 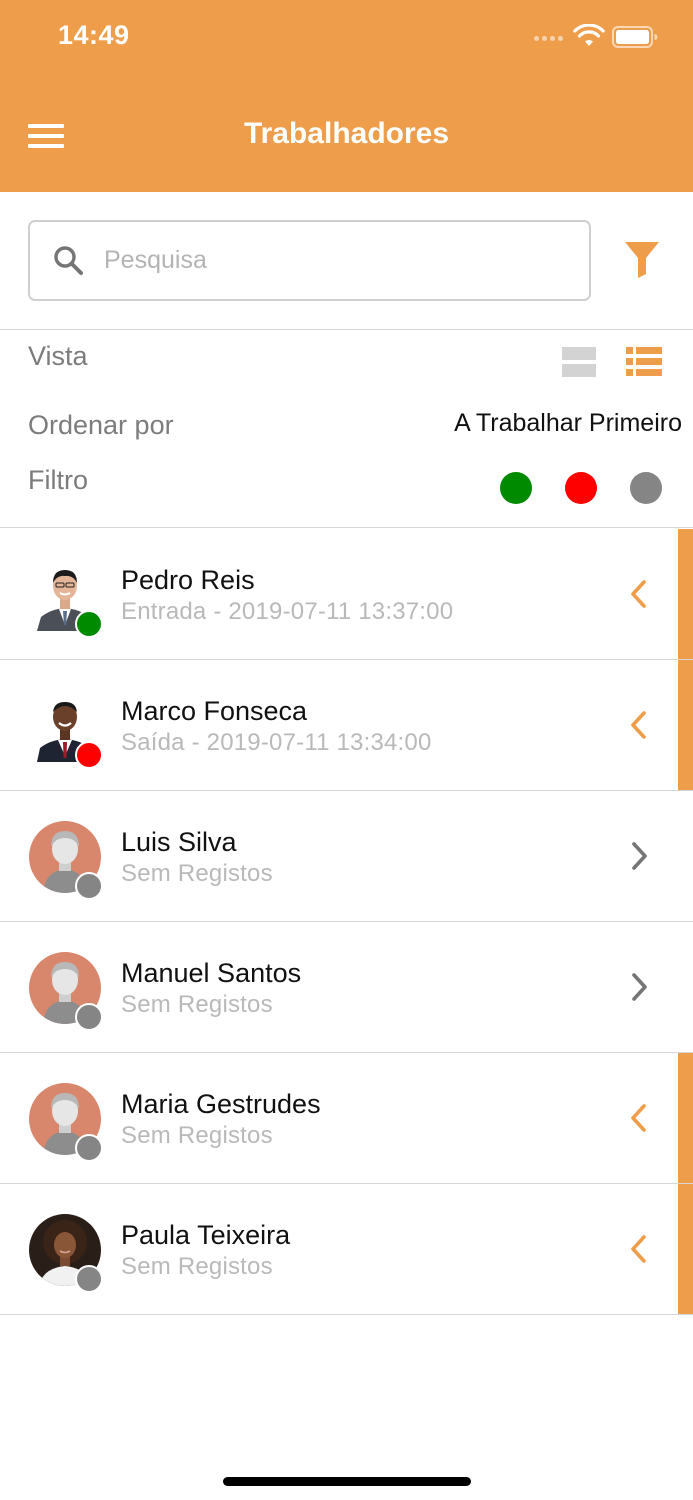 I want to click on filter-out-dot, so click(x=581, y=488).